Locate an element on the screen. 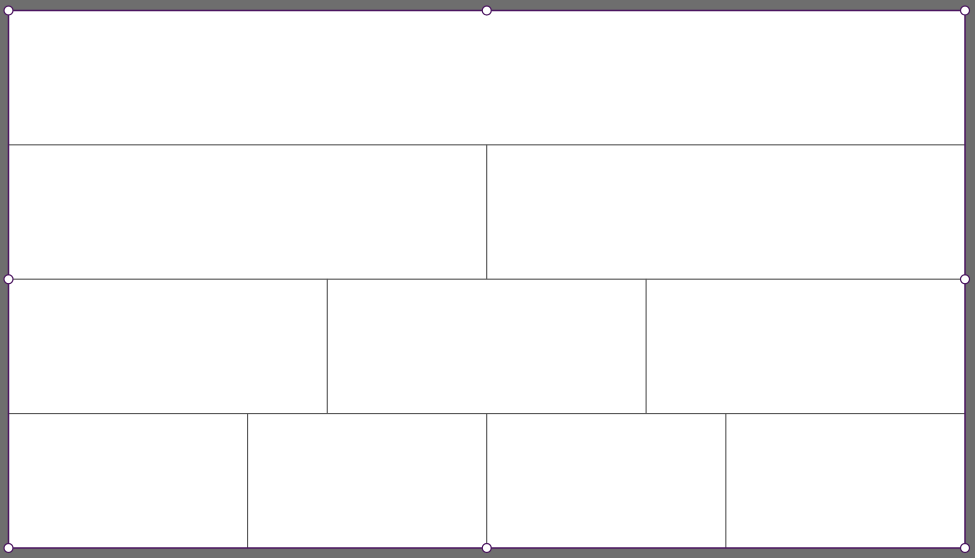 Image resolution: width=975 pixels, height=558 pixels. resize-handle-top-center is located at coordinates (486, 10).